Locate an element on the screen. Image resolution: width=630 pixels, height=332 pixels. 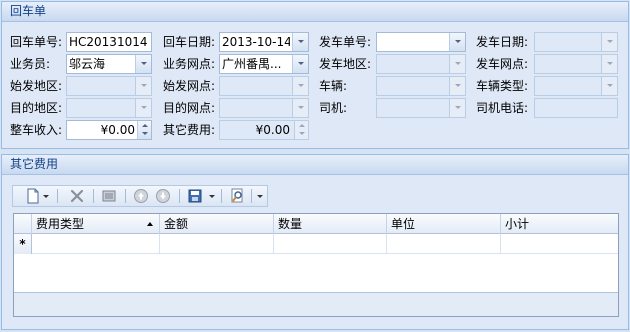
vehicle-income-spinner: ¥0.00 is located at coordinates (109, 130).